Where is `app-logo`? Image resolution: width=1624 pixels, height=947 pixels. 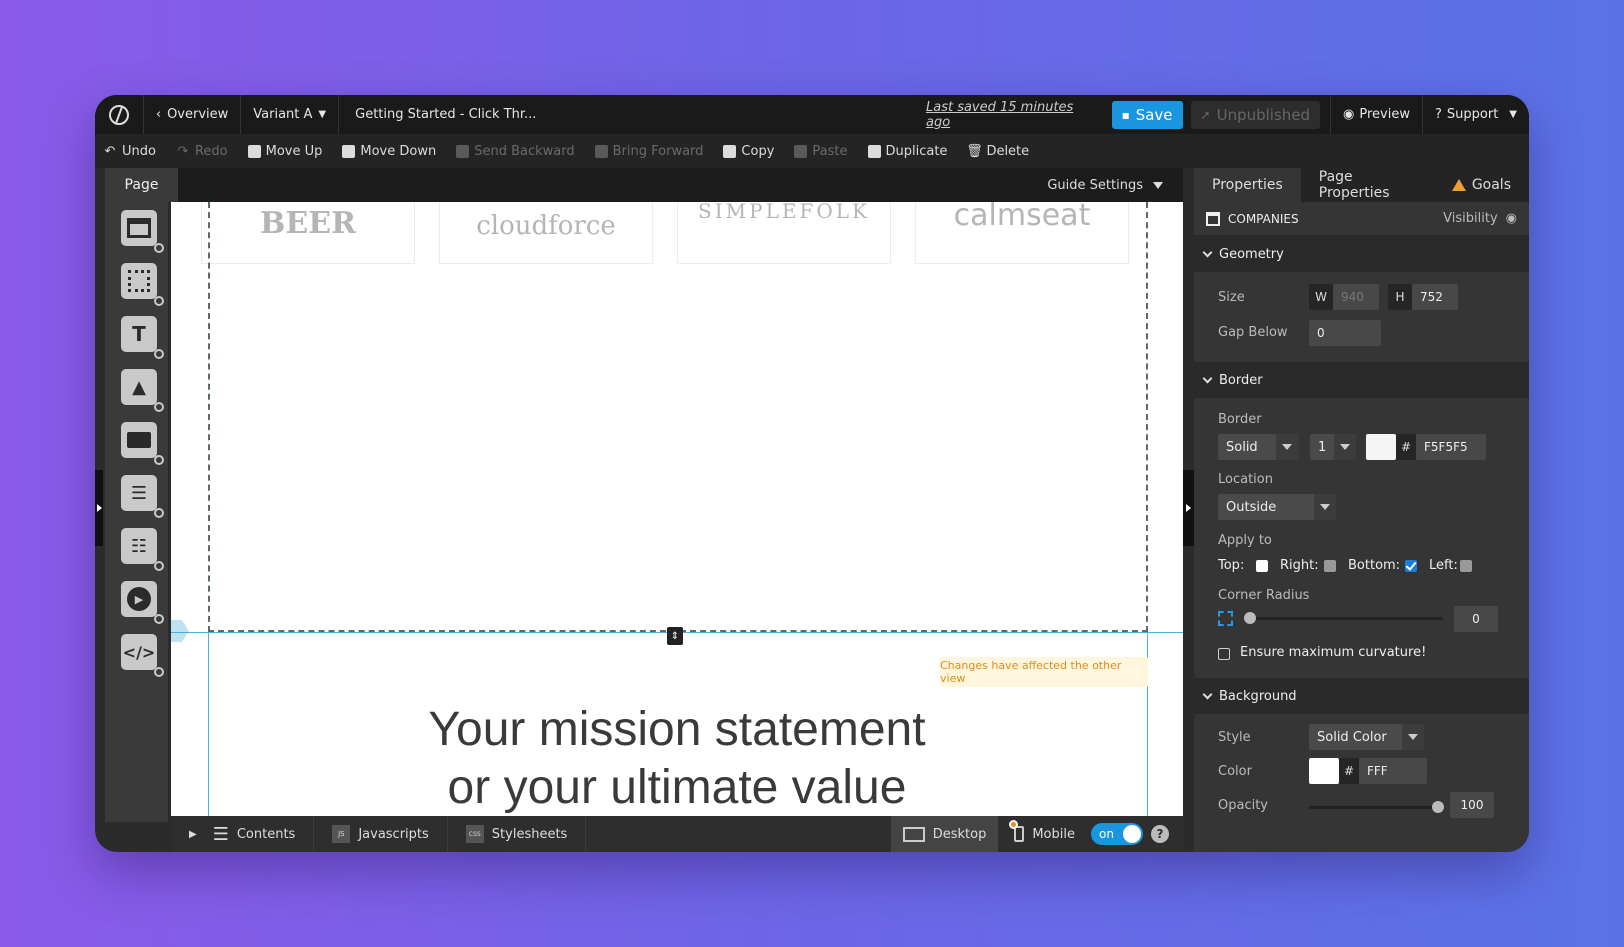 app-logo is located at coordinates (119, 114).